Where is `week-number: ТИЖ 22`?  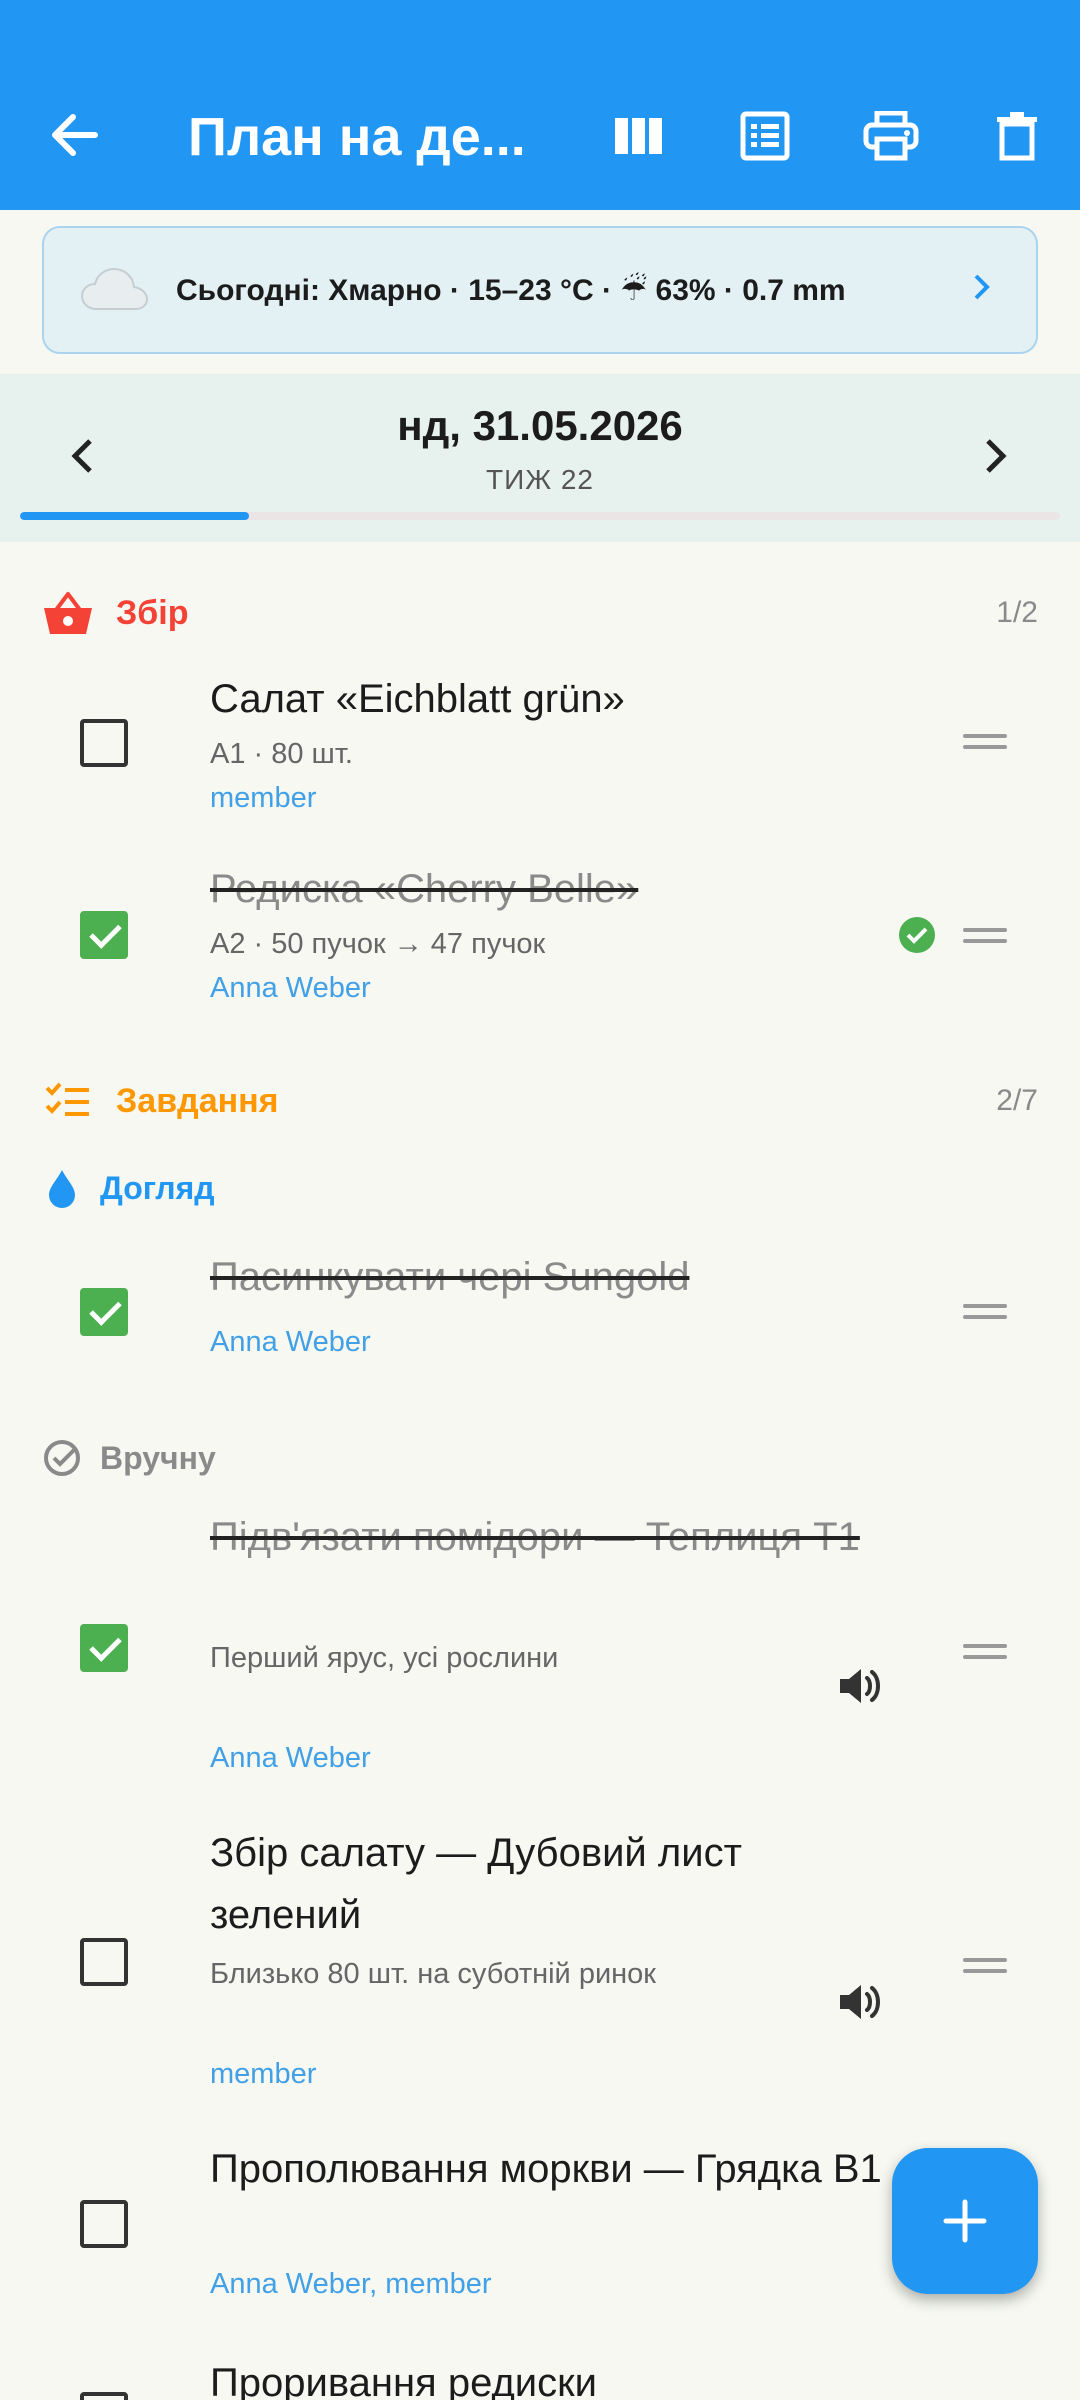 week-number: ТИЖ 22 is located at coordinates (539, 479).